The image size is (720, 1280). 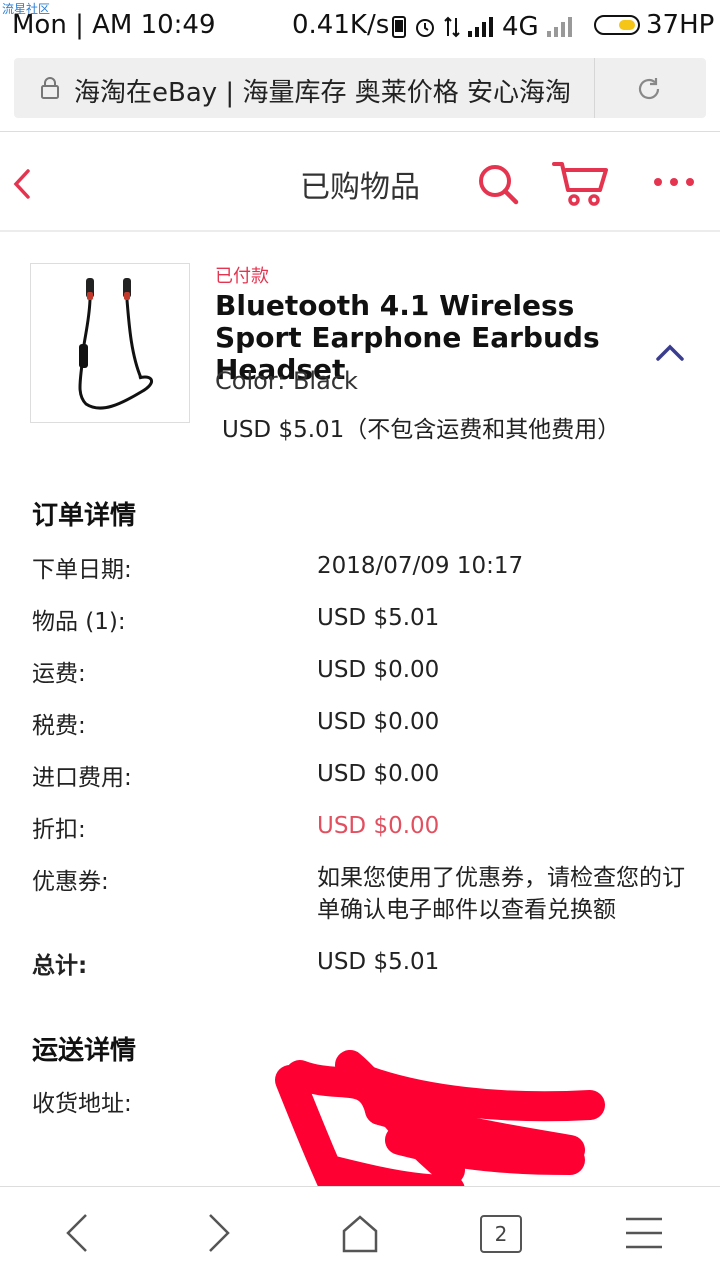 I want to click on row-label: 税费:, so click(x=59, y=726).